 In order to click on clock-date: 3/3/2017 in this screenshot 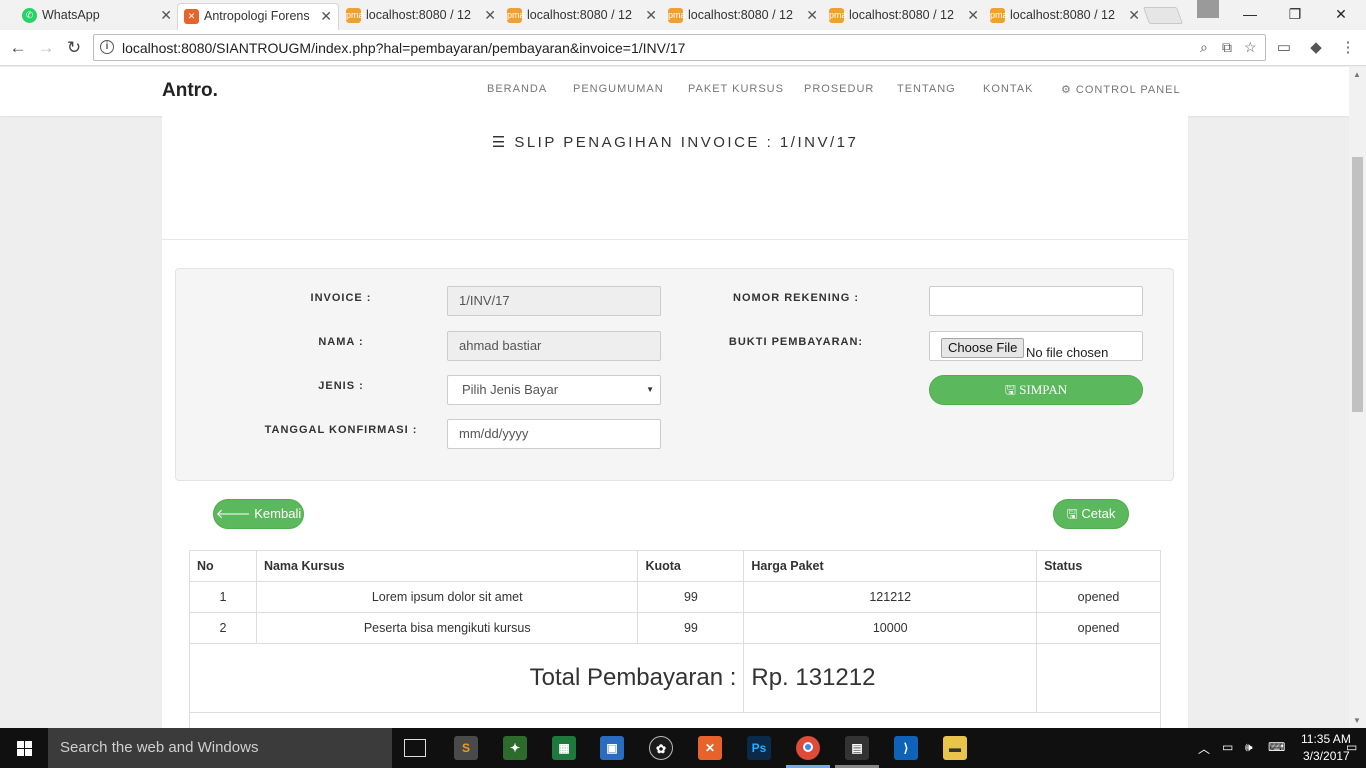, I will do `click(1326, 756)`.